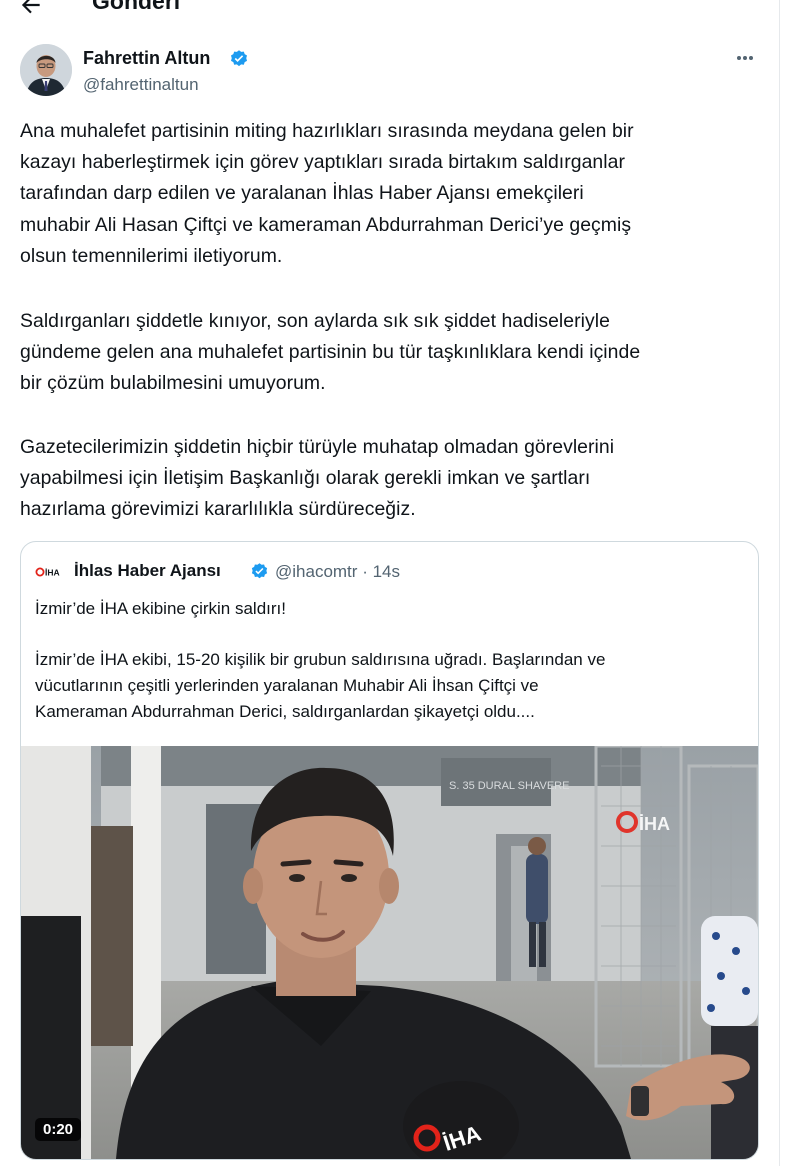  I want to click on column-divider, so click(779, 583).